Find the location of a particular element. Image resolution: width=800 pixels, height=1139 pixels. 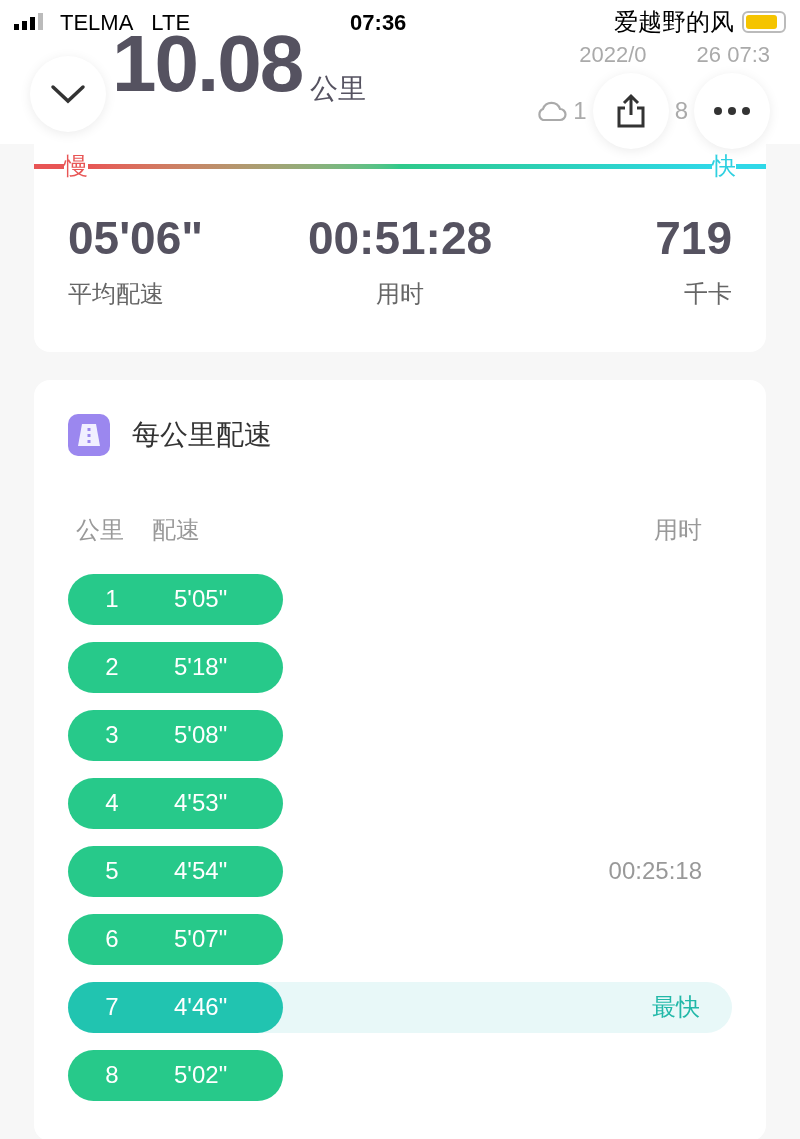

pace-value: 5'05" is located at coordinates (201, 599).